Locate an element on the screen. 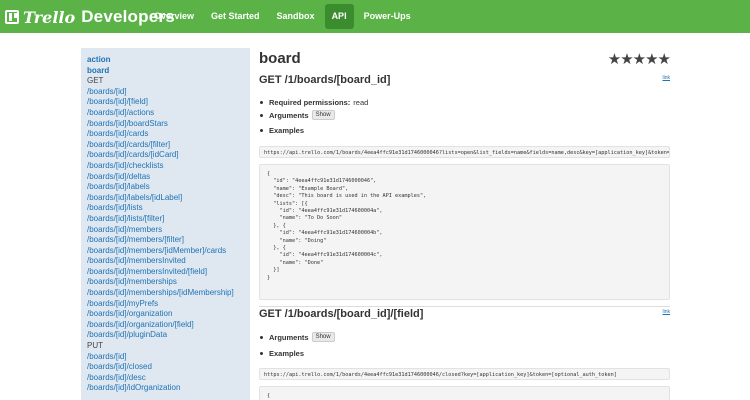 This screenshot has height=400, width=750. sidebar-link: /boards/[id]/deltas is located at coordinates (168, 177).